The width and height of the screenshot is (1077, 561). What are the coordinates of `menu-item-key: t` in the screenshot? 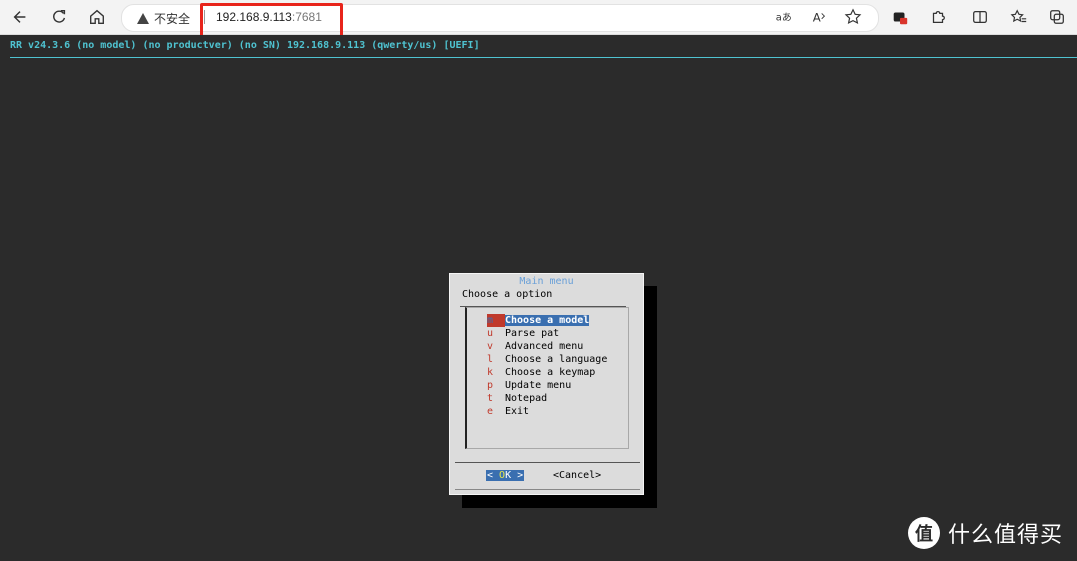 It's located at (490, 398).